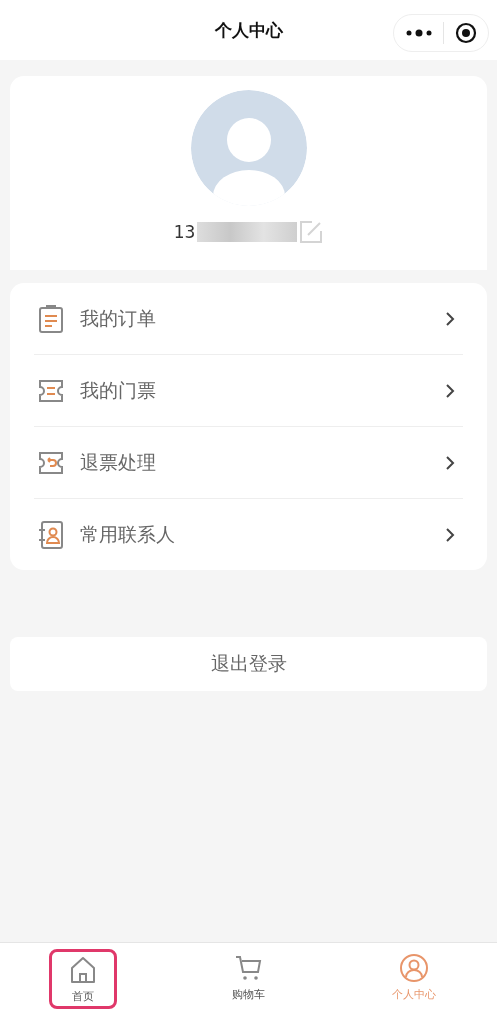  Describe the element at coordinates (248, 391) in the screenshot. I see `menu-item: 我的门票` at that location.